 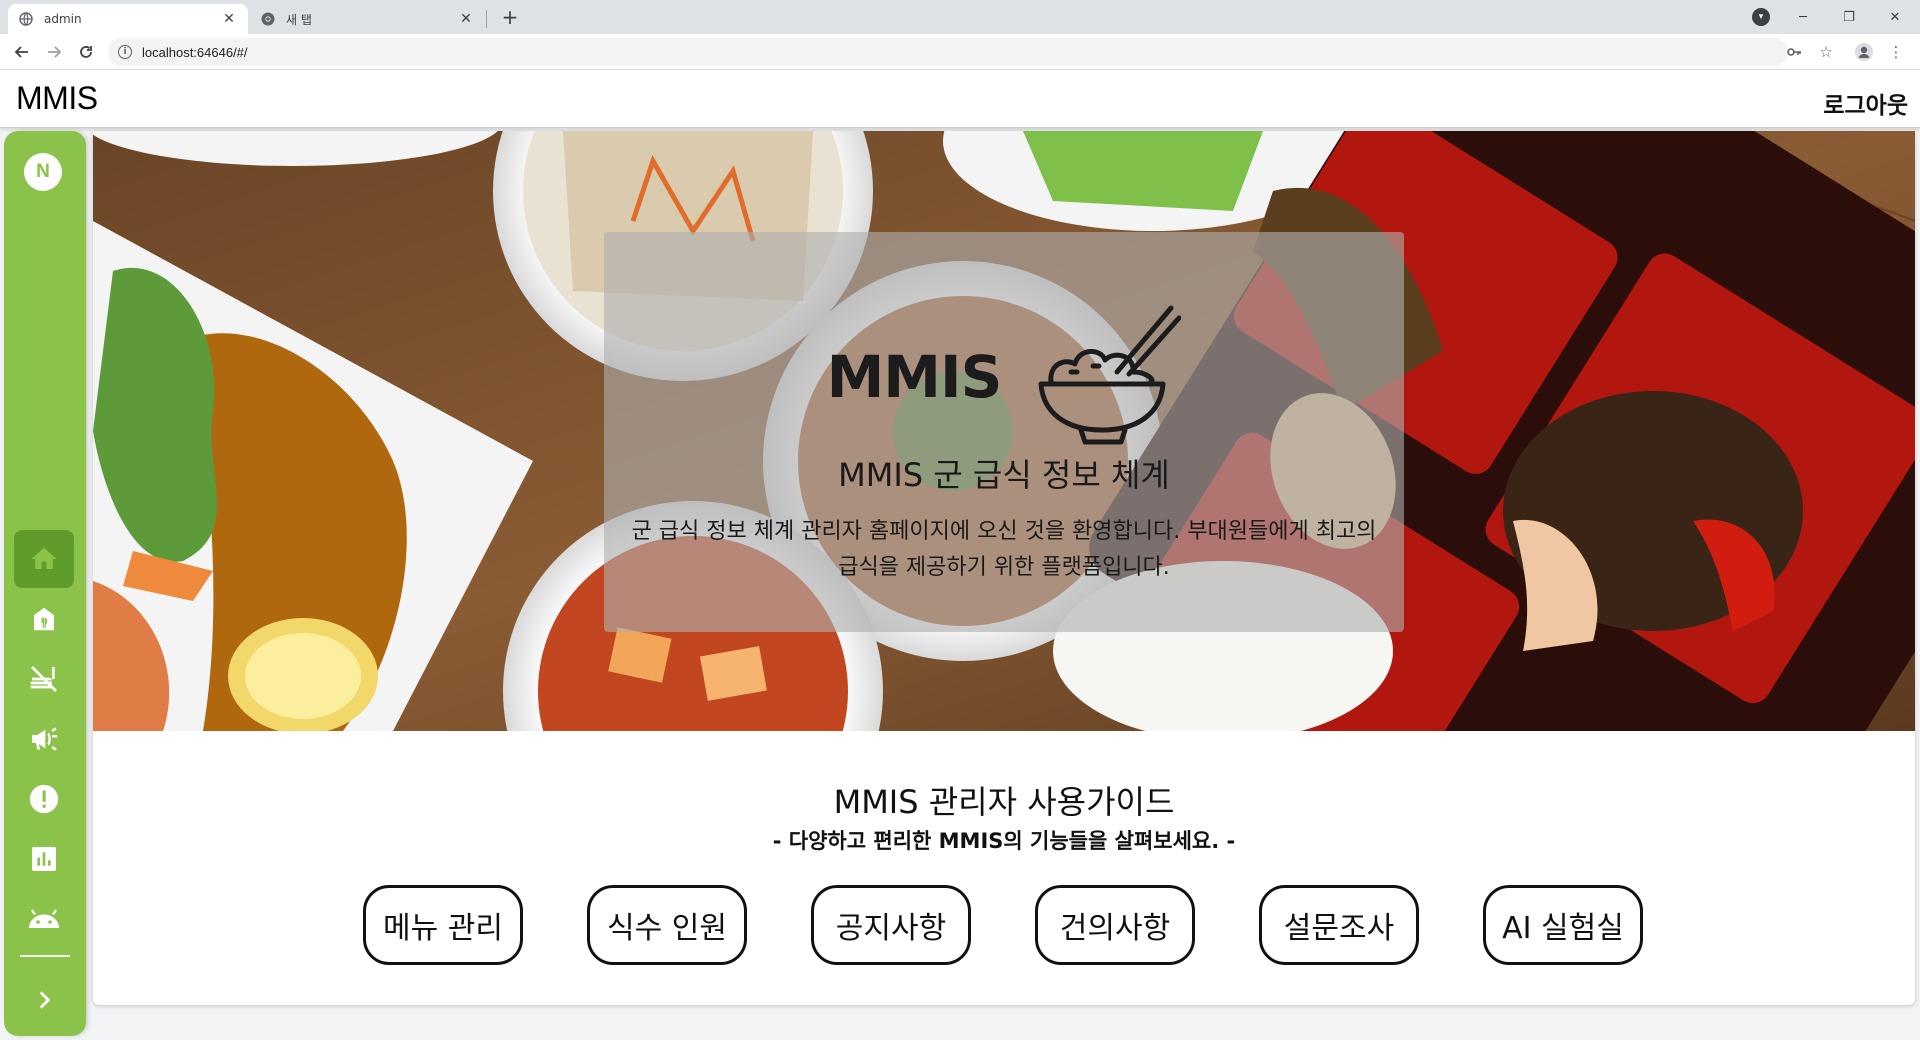 I want to click on sidebar-divider, so click(x=45, y=956).